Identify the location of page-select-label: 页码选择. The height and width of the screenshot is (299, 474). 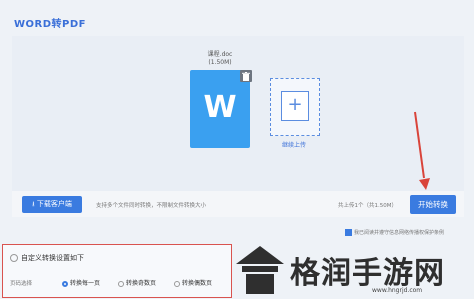
(21, 284).